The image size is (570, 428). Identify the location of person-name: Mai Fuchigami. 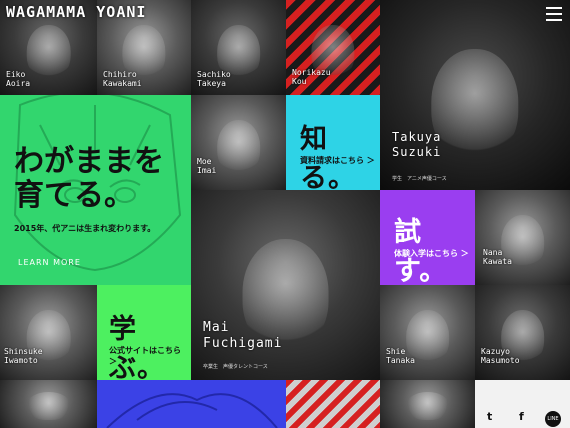
(243, 335).